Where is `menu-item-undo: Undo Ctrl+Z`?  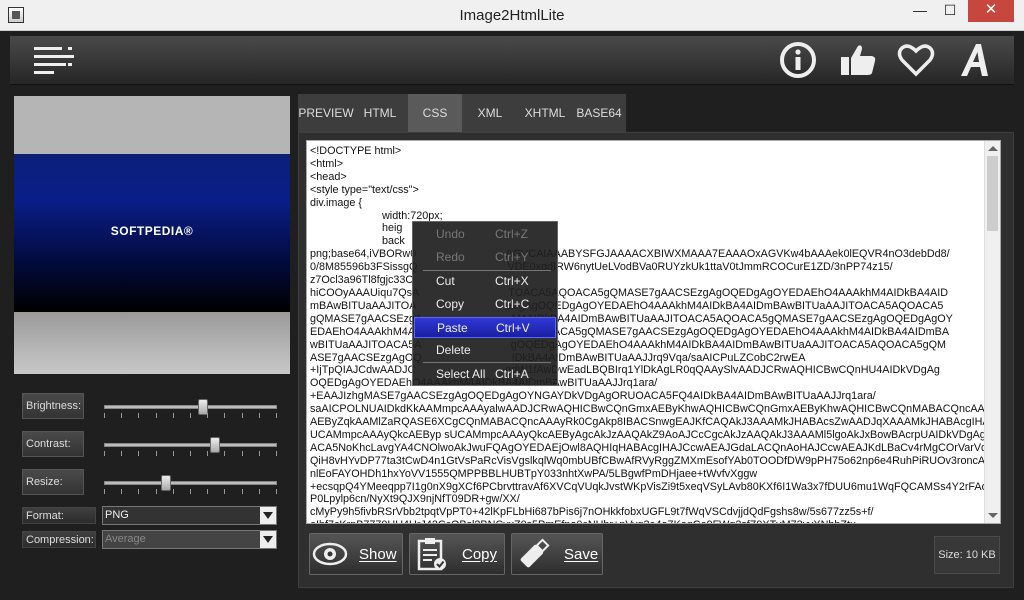 menu-item-undo: Undo Ctrl+Z is located at coordinates (485, 234).